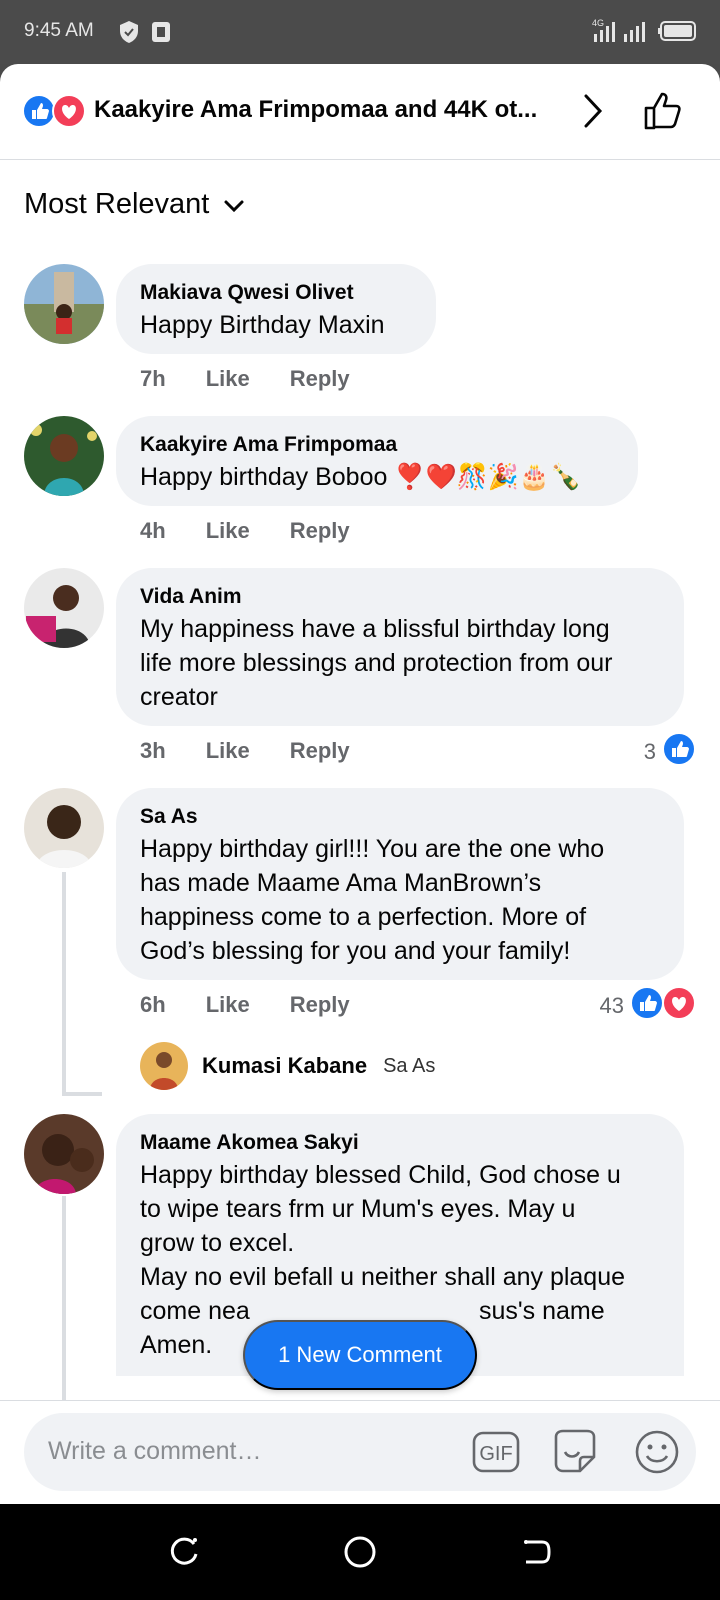 The image size is (720, 1600). I want to click on signal-icon: 4G, so click(622, 33).